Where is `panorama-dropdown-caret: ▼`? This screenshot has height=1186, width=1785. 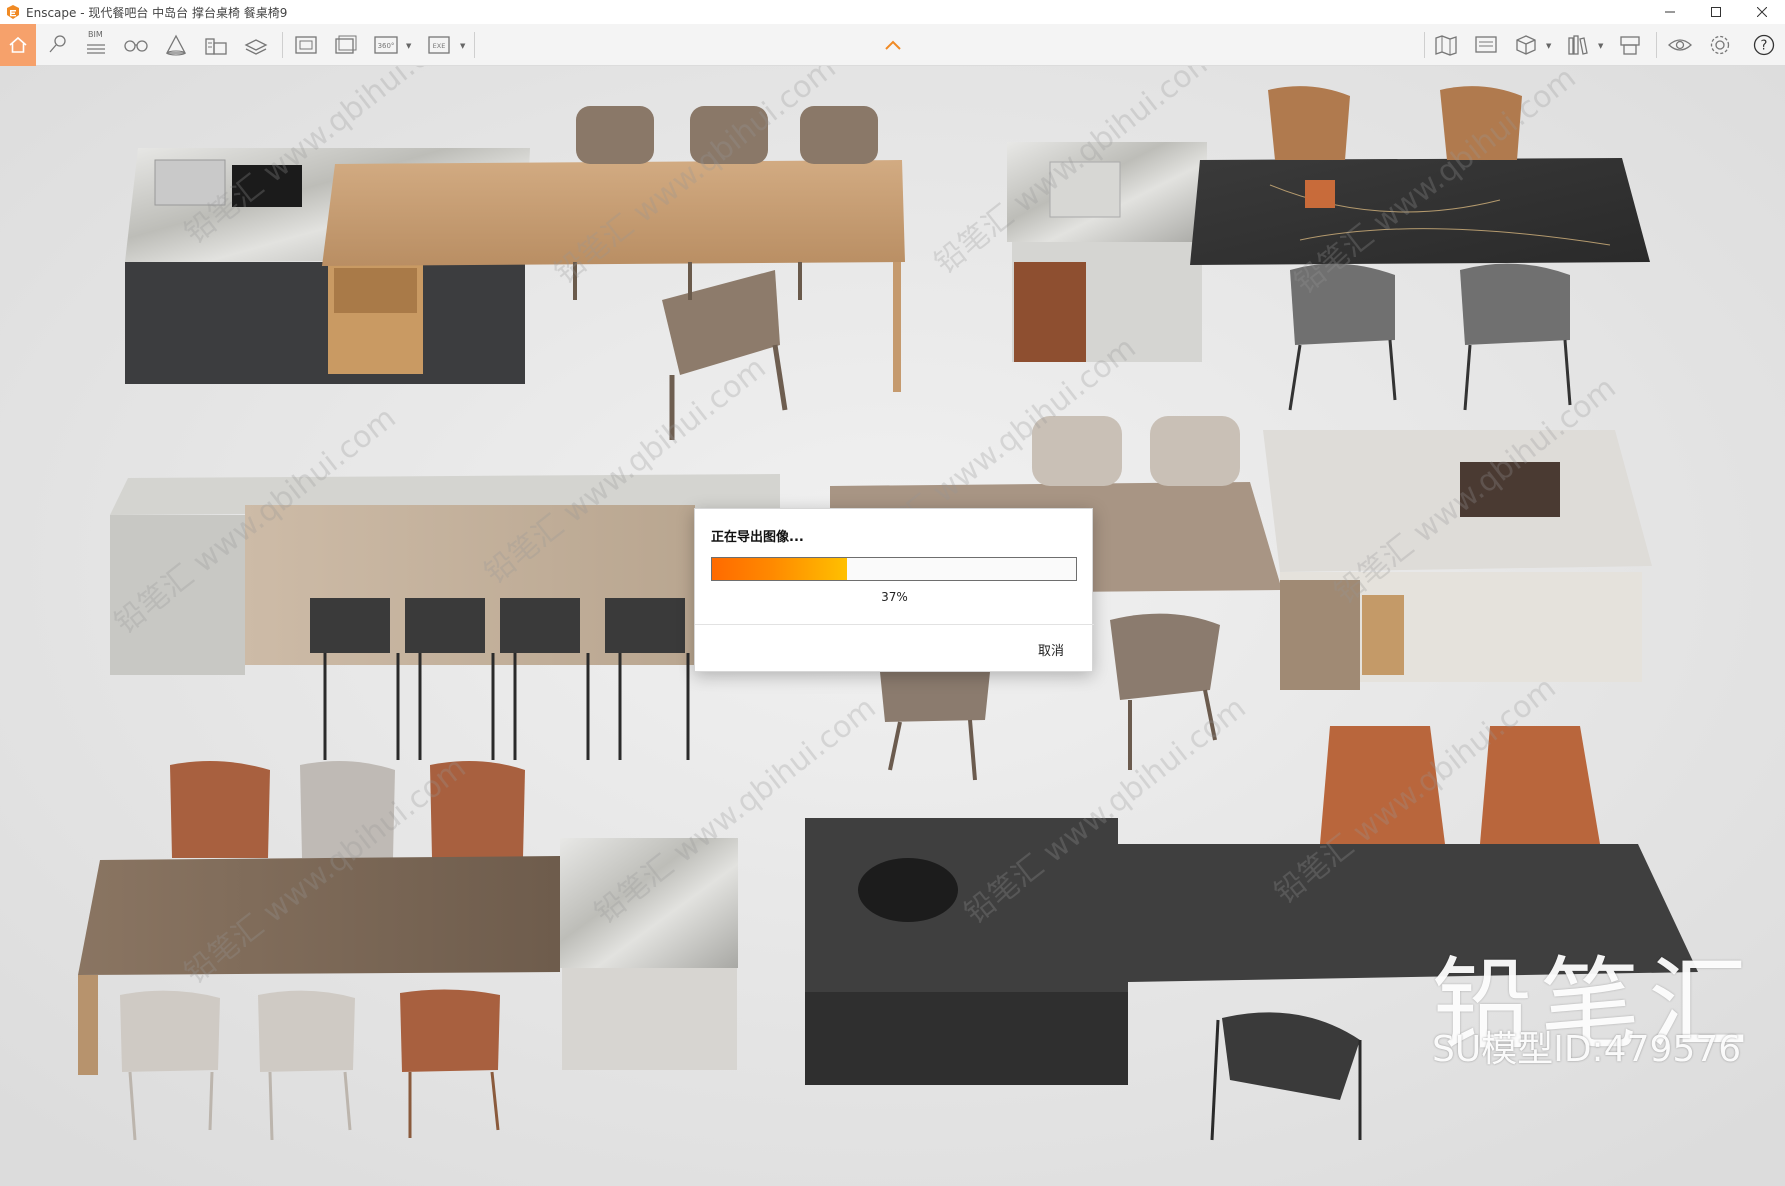 panorama-dropdown-caret: ▼ is located at coordinates (408, 46).